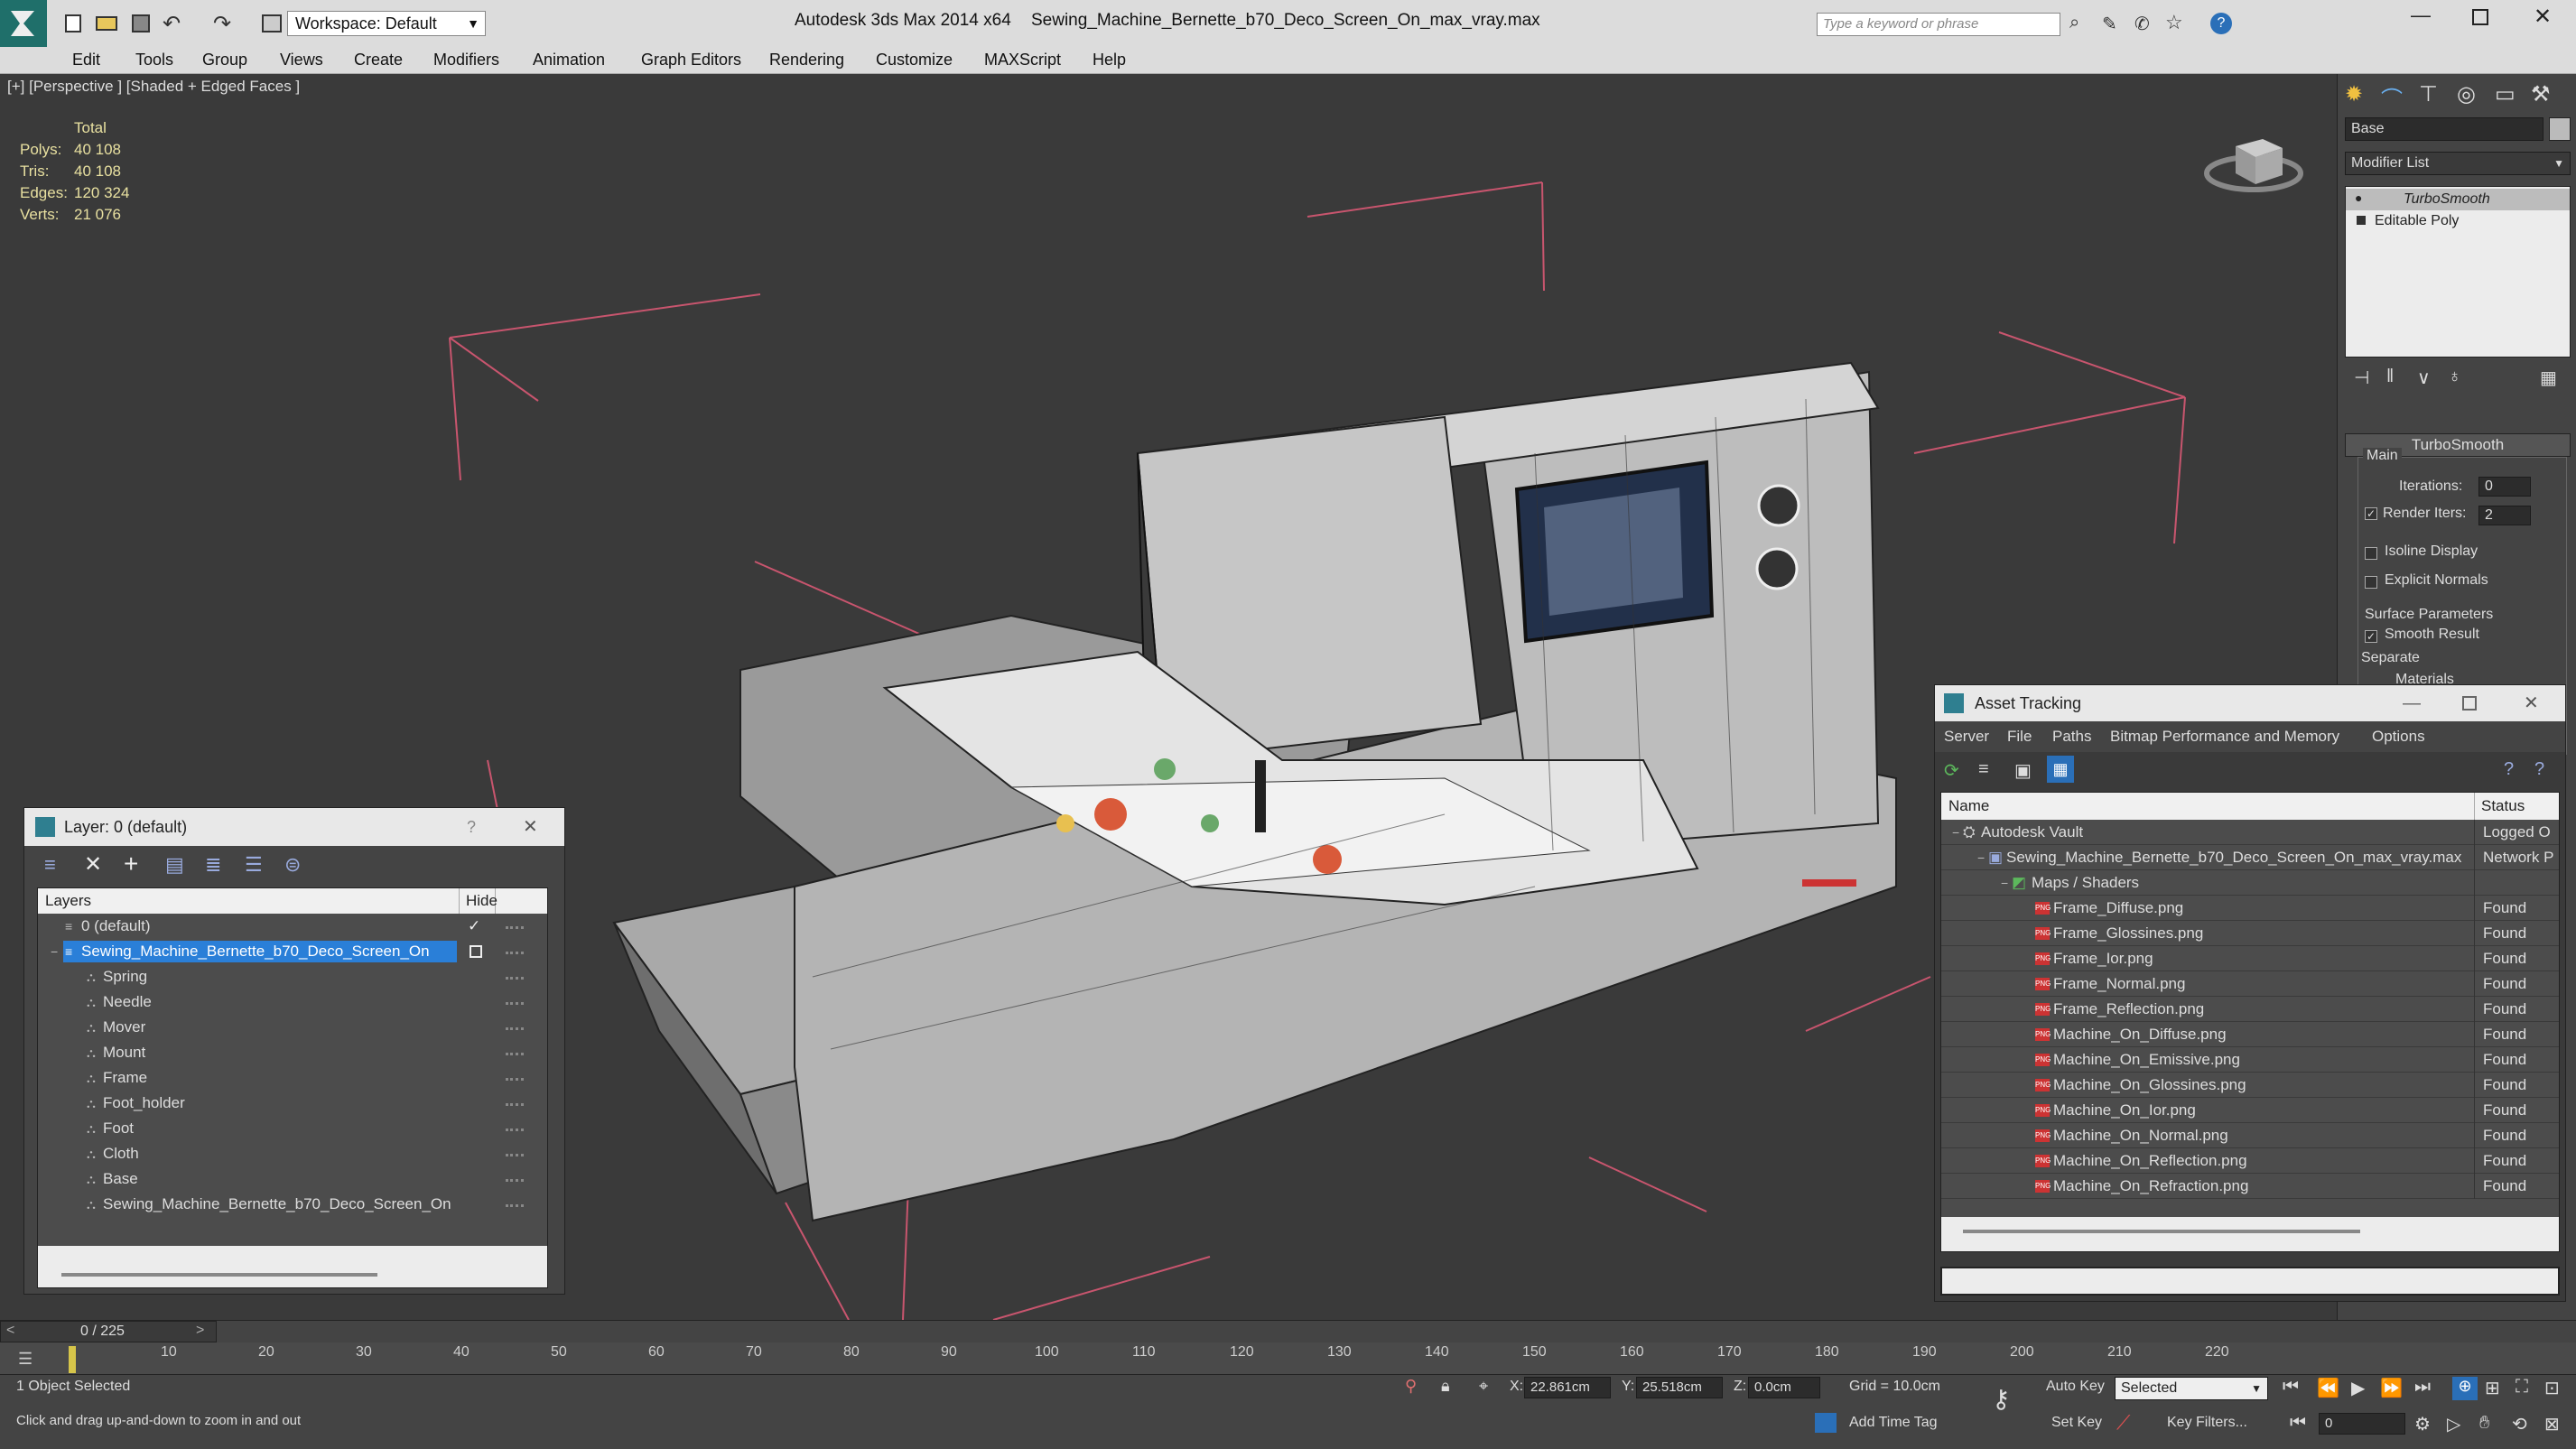 Image resolution: width=2576 pixels, height=1449 pixels. I want to click on asset-menu-options: Options, so click(2398, 737).